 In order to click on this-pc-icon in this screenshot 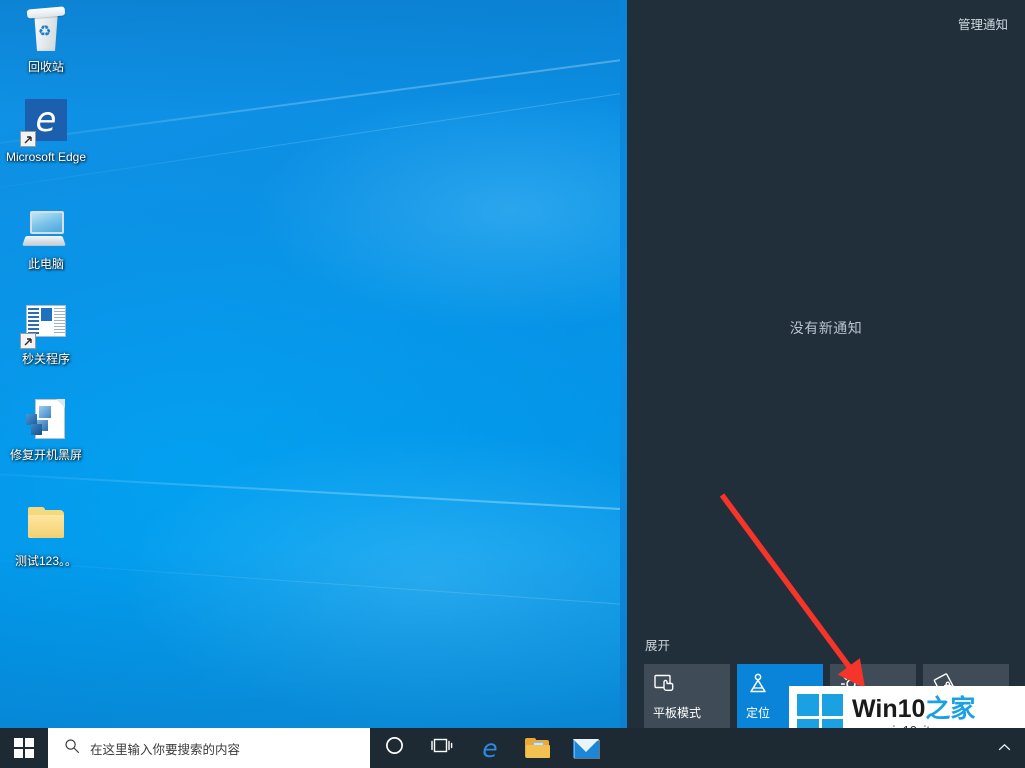, I will do `click(46, 229)`.